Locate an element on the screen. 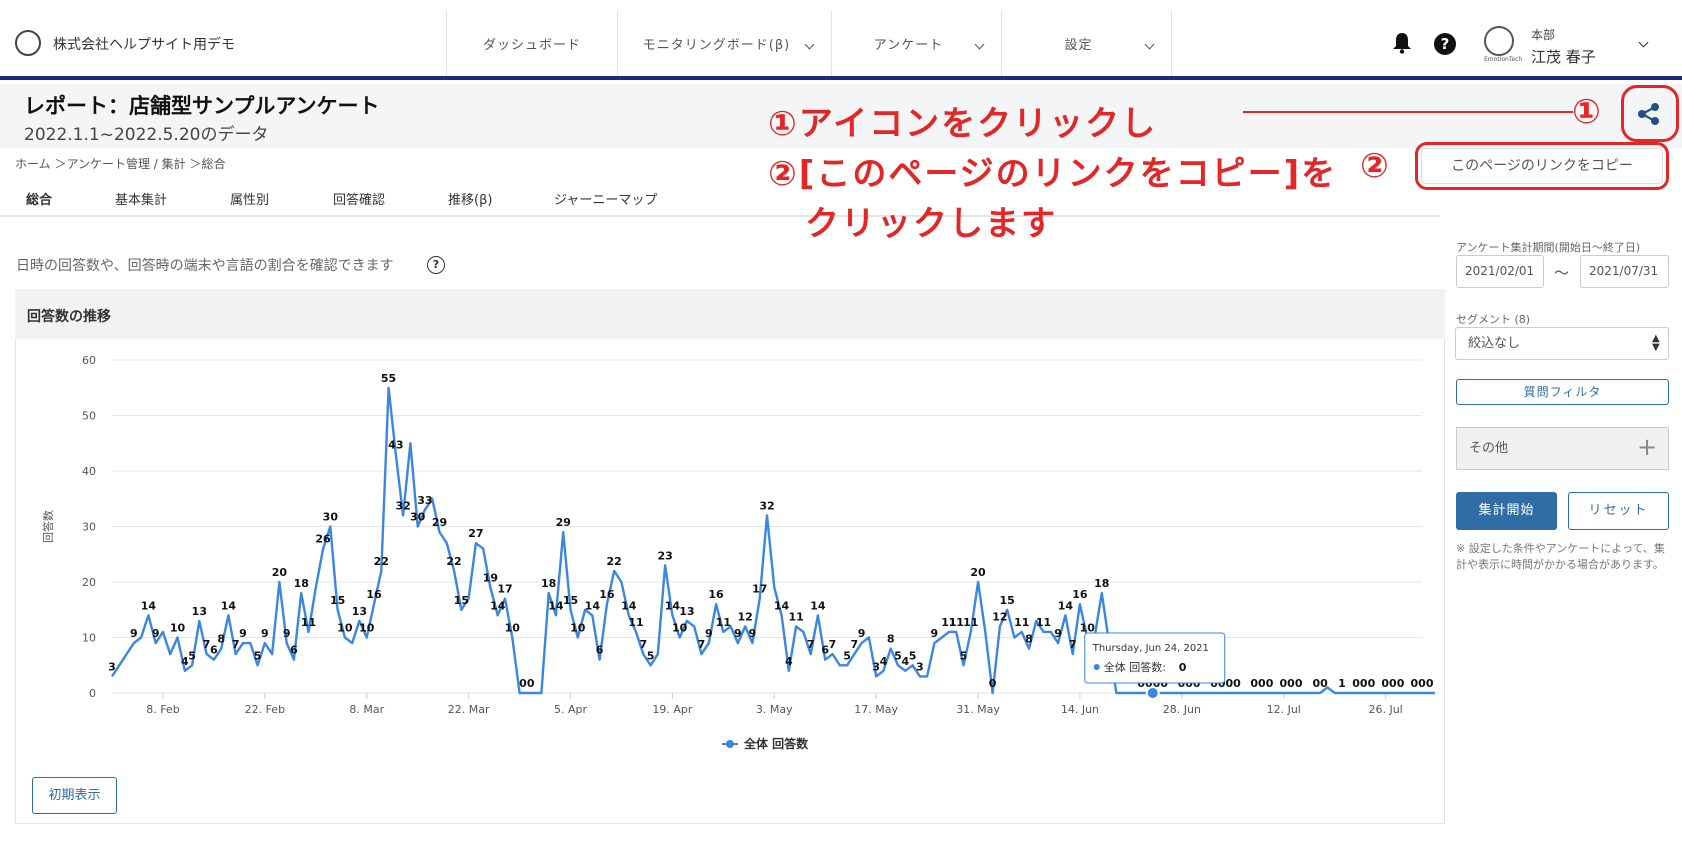 The image size is (1682, 846). tab-overview: 総合 is located at coordinates (39, 198).